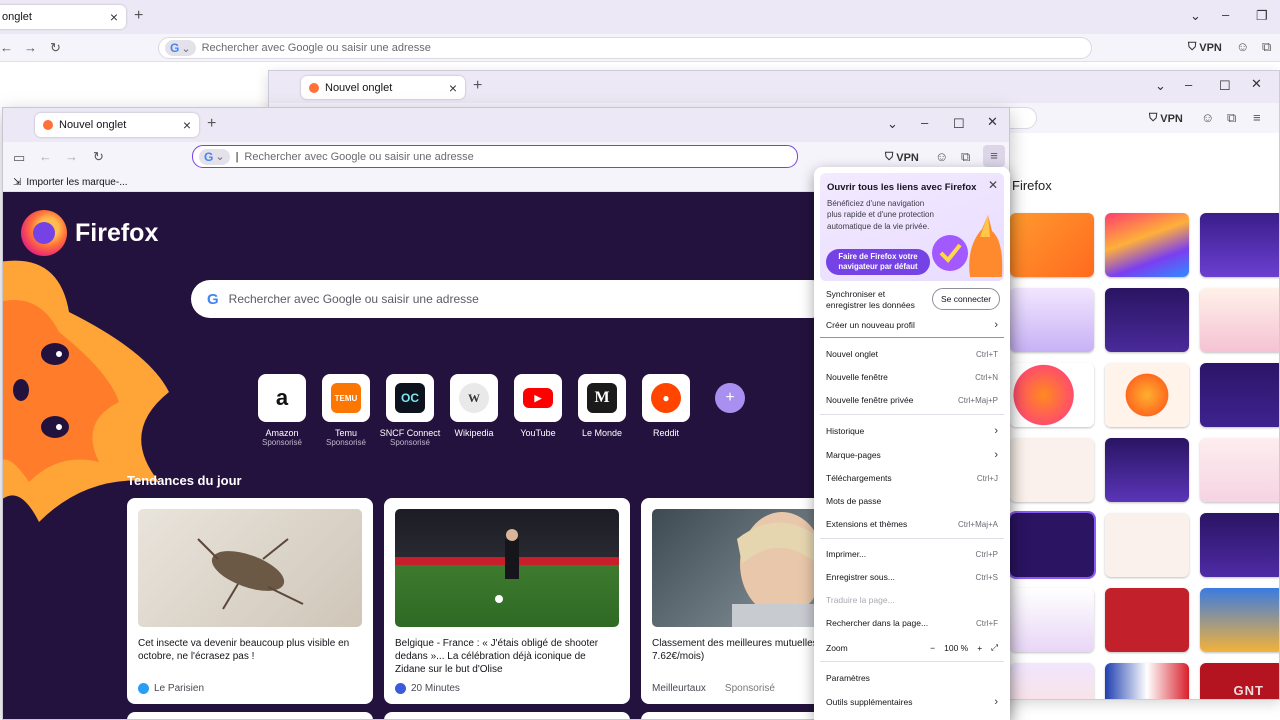 The image size is (1280, 720). Describe the element at coordinates (979, 648) in the screenshot. I see `zoom-in-button: +` at that location.